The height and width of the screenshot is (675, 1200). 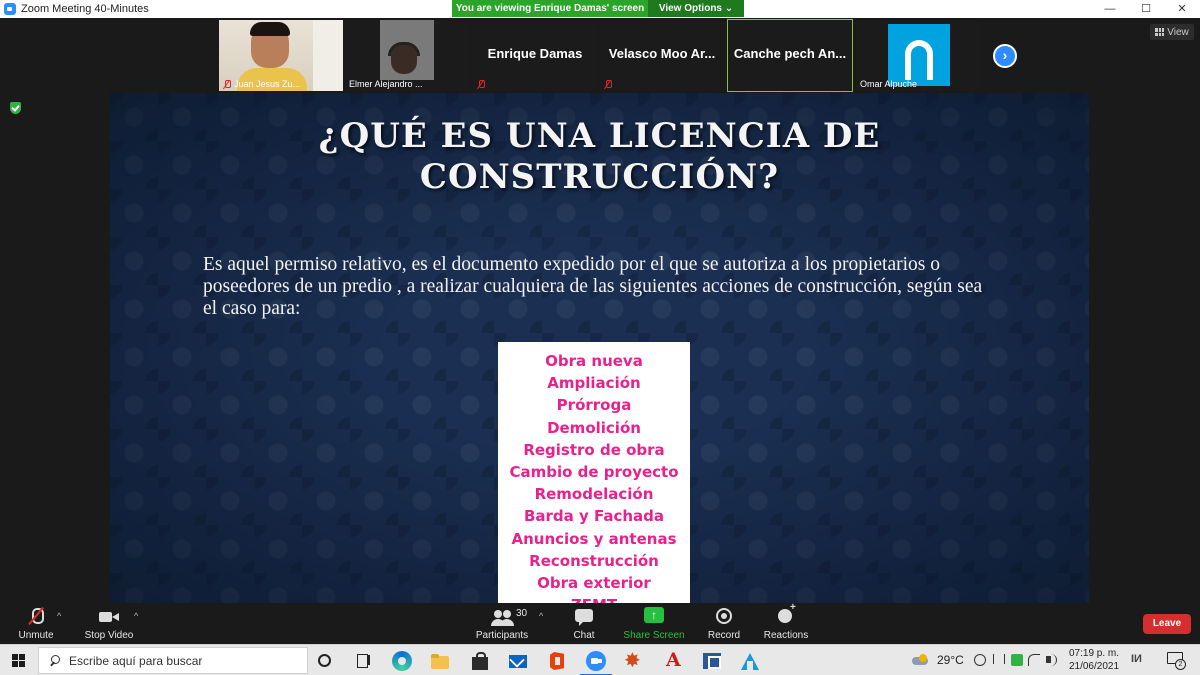 I want to click on slide-title-line: ¿QUÉ ES UNA LICENCIA DE, so click(x=599, y=136).